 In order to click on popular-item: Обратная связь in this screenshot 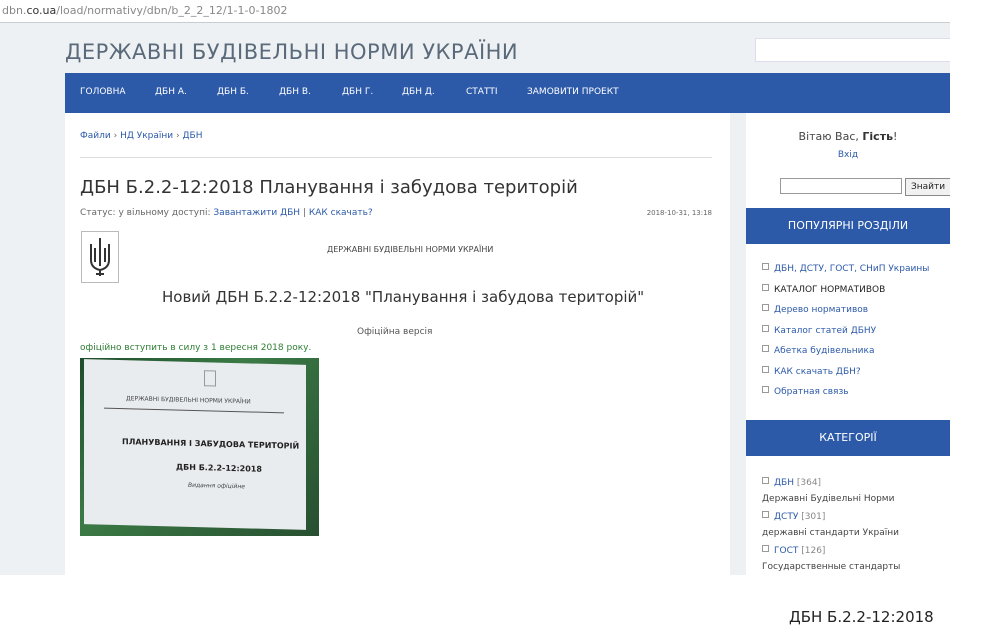, I will do `click(845, 396)`.